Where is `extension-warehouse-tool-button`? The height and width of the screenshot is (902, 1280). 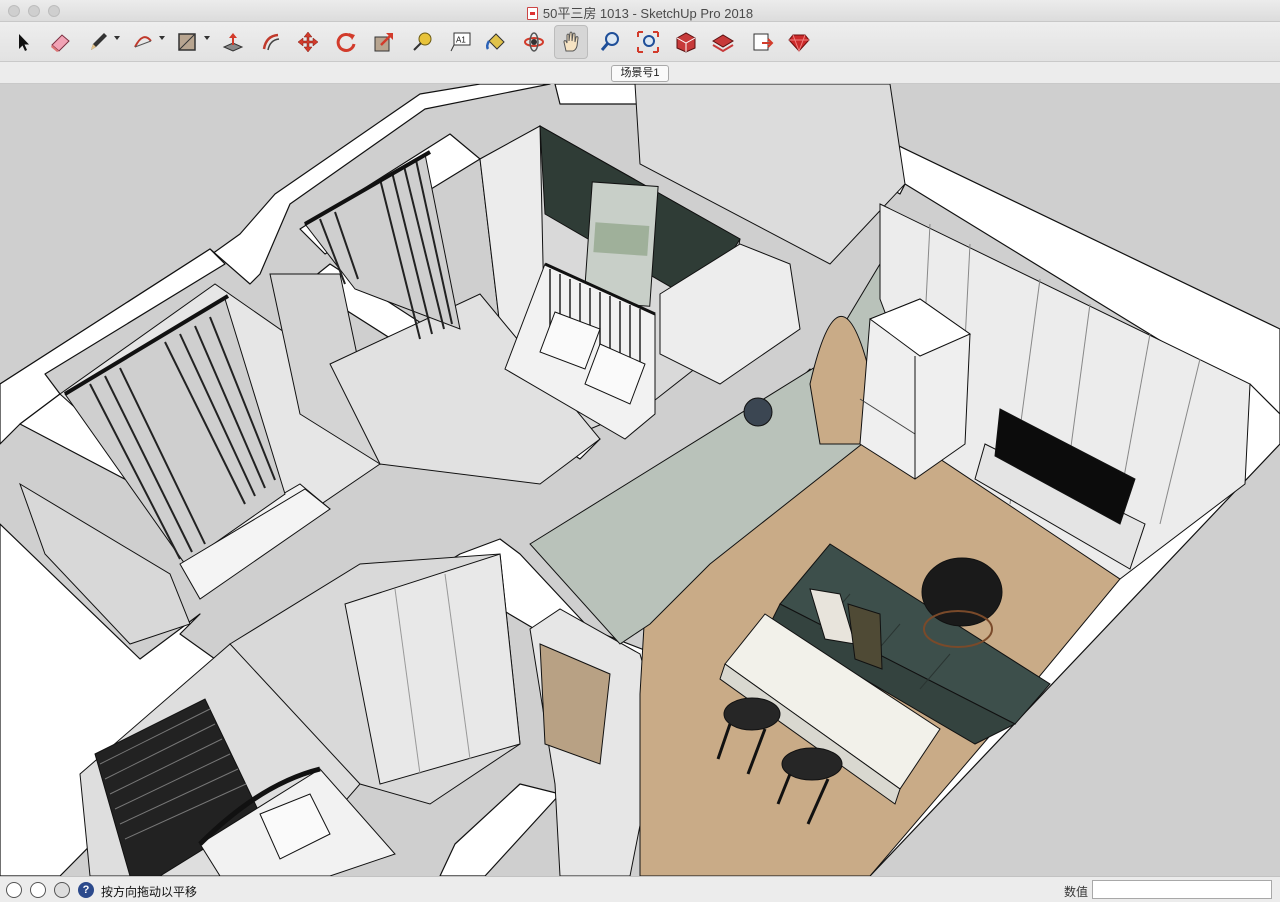 extension-warehouse-tool-button is located at coordinates (723, 42).